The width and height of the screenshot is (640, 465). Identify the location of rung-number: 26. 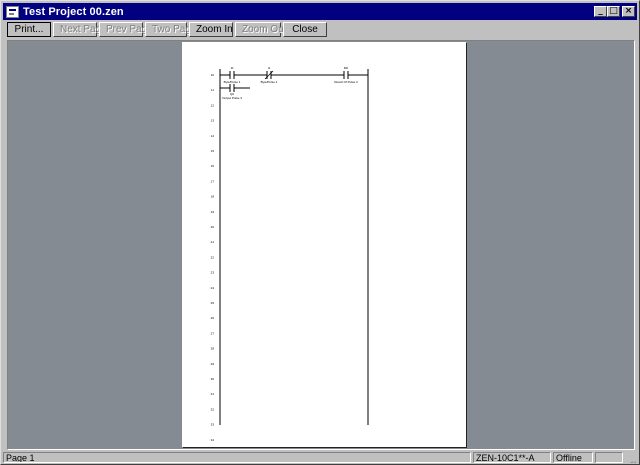
(213, 318).